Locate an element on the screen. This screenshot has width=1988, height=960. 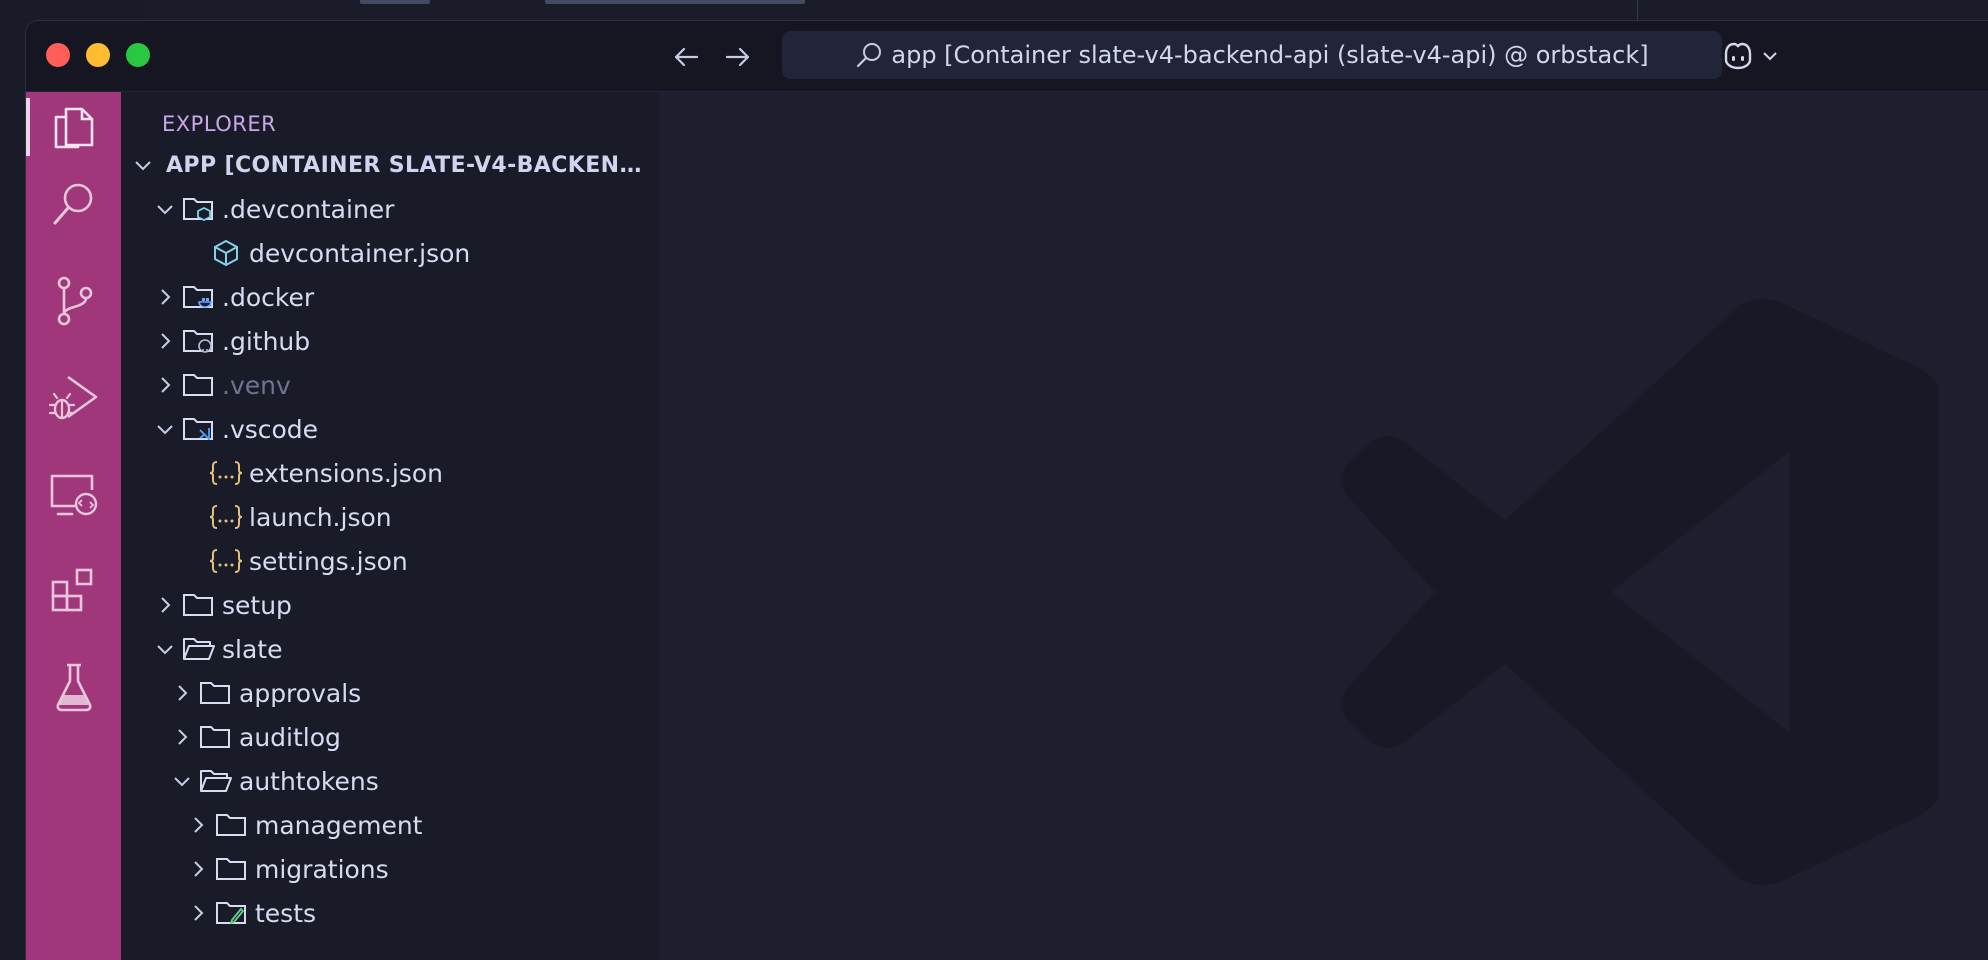
activity-source-control is located at coordinates (73, 301).